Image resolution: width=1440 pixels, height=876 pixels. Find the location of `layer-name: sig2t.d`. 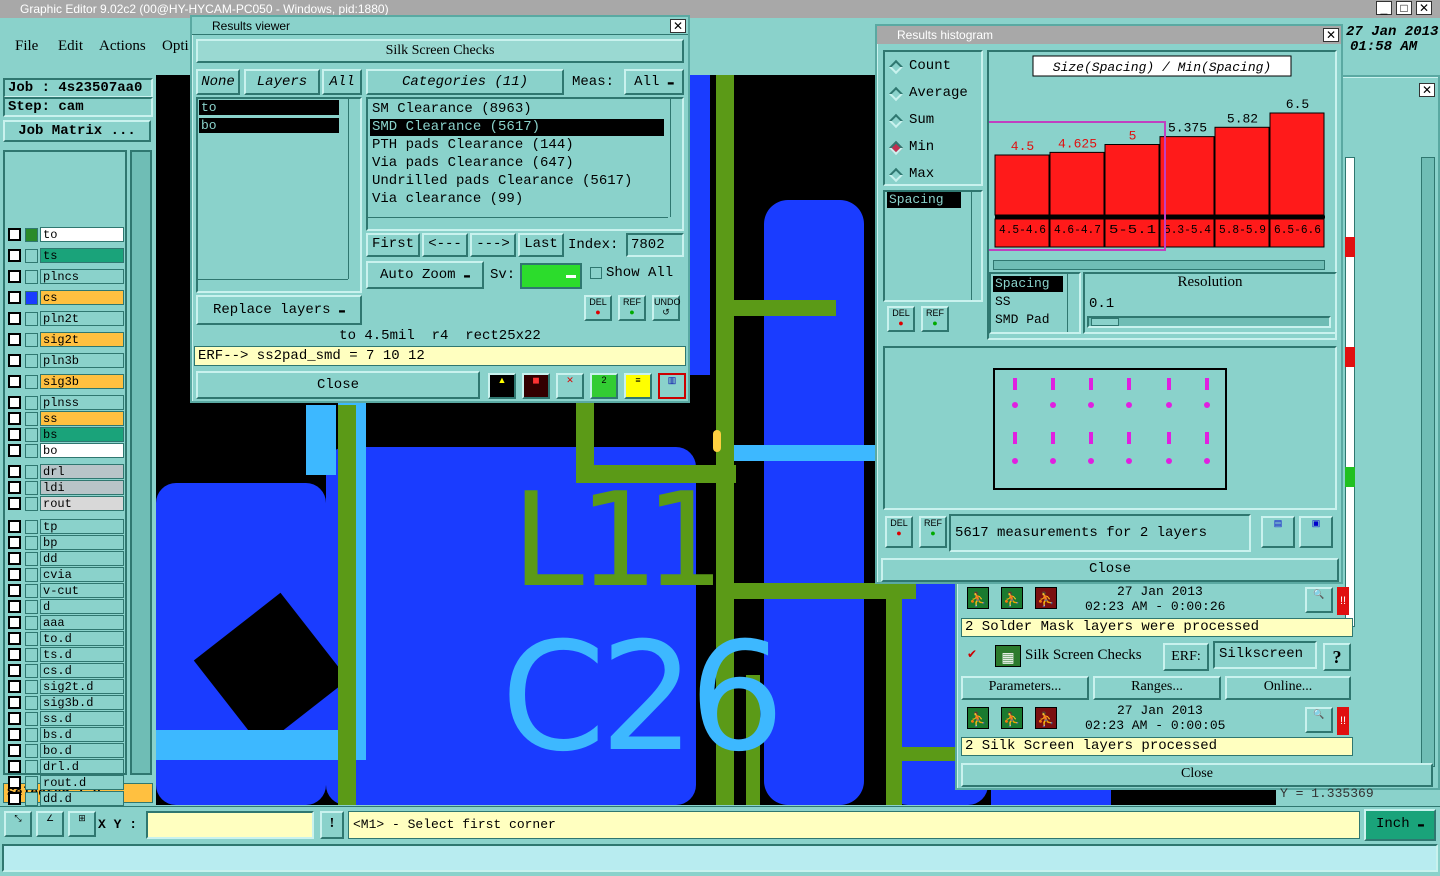

layer-name: sig2t.d is located at coordinates (82, 686).